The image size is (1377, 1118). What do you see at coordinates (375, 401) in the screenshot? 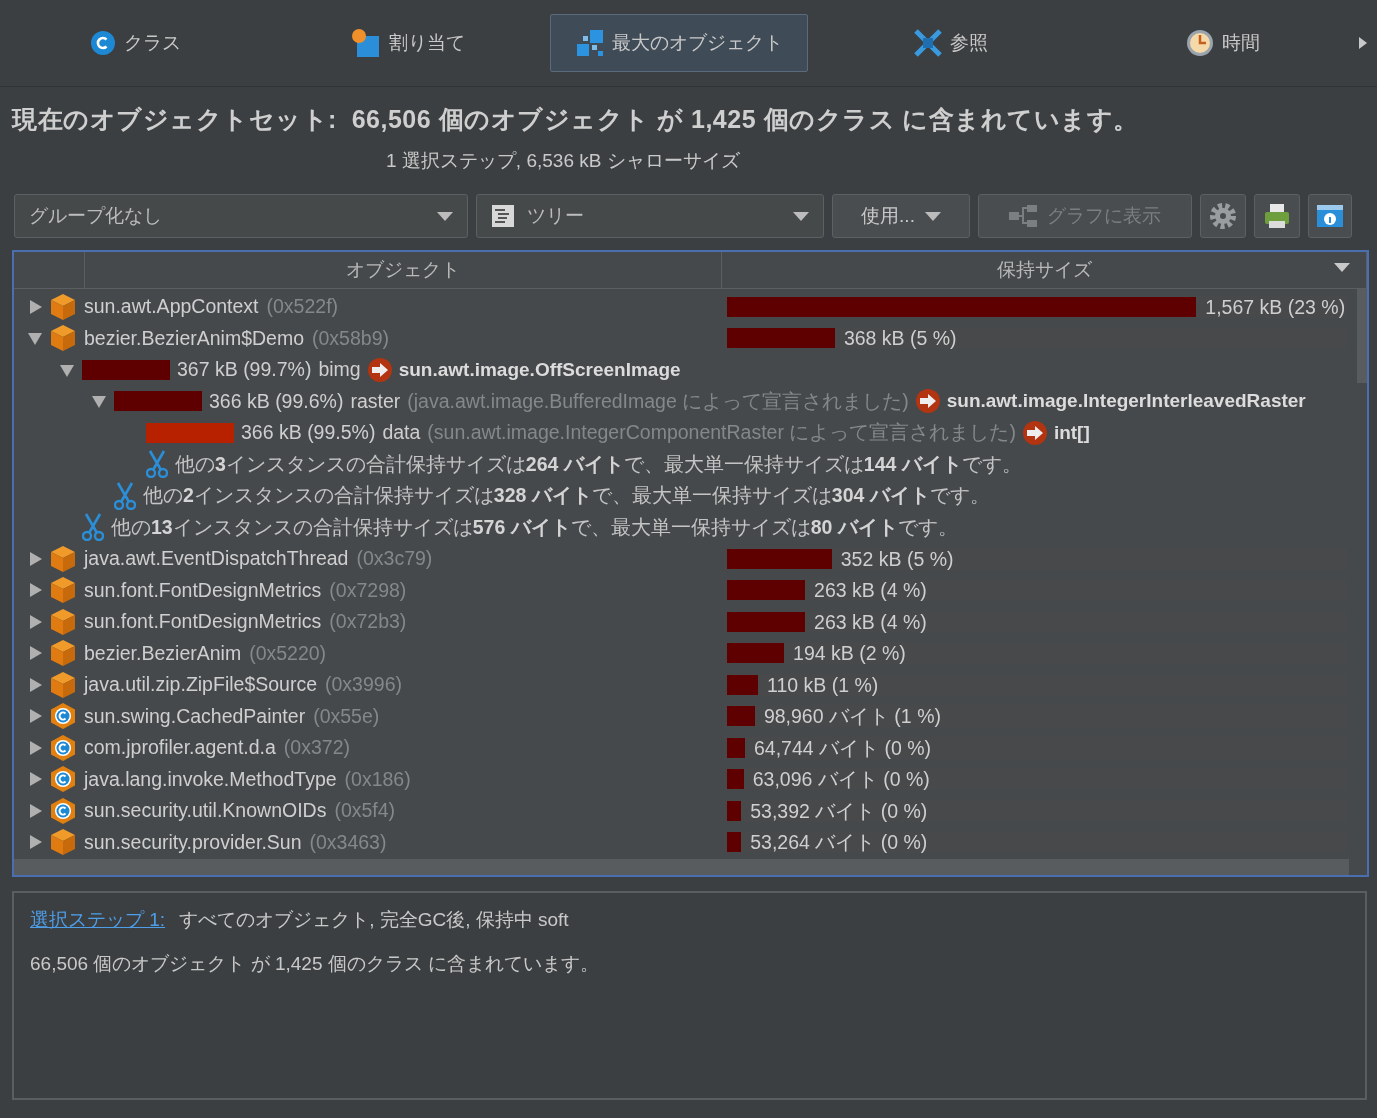
I see `field-name: raster` at bounding box center [375, 401].